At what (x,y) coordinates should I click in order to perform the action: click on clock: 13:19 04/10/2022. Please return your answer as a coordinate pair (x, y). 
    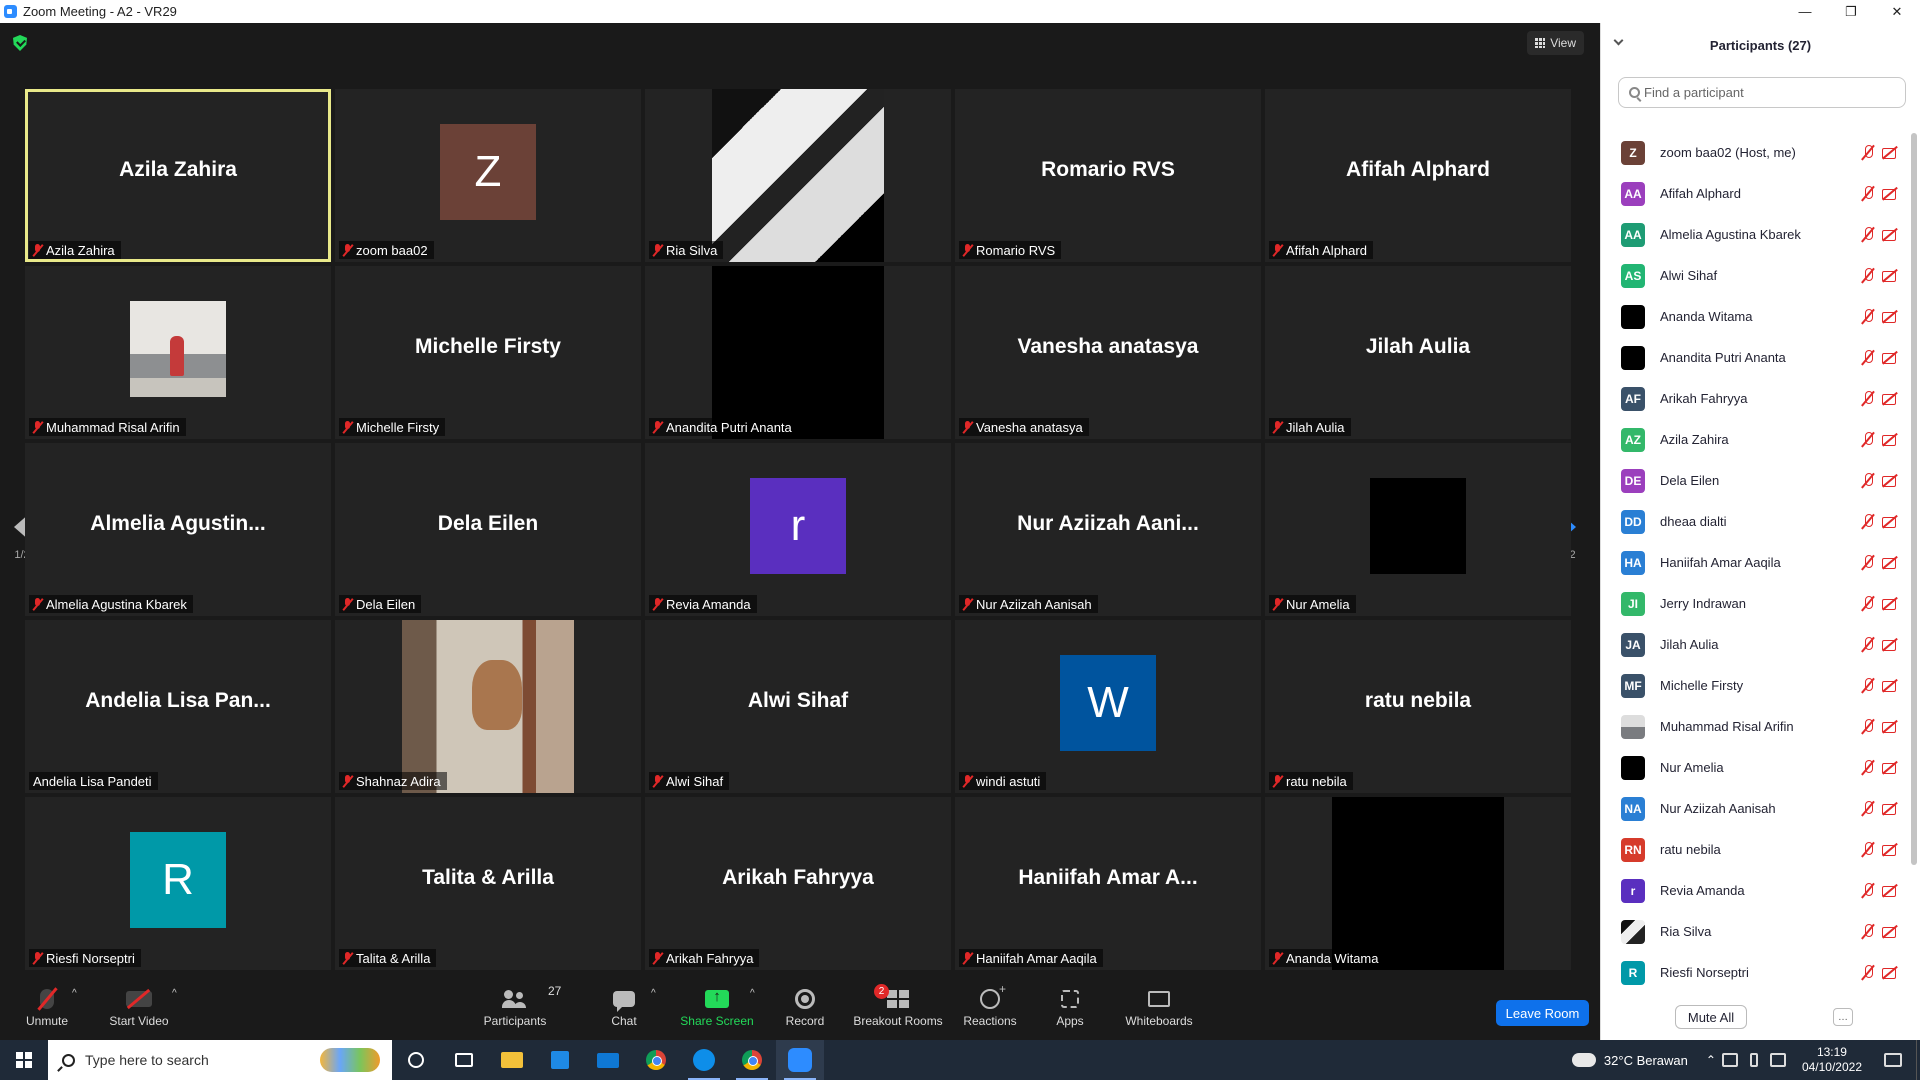
    Looking at the image, I should click on (1832, 1060).